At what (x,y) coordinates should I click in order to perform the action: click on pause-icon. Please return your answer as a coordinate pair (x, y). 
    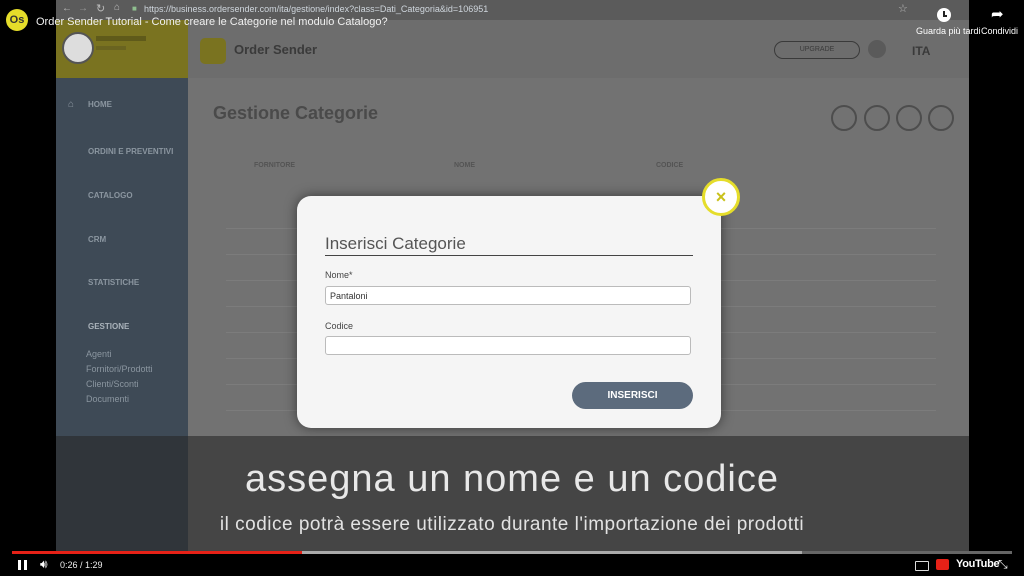
    Looking at the image, I should click on (19, 565).